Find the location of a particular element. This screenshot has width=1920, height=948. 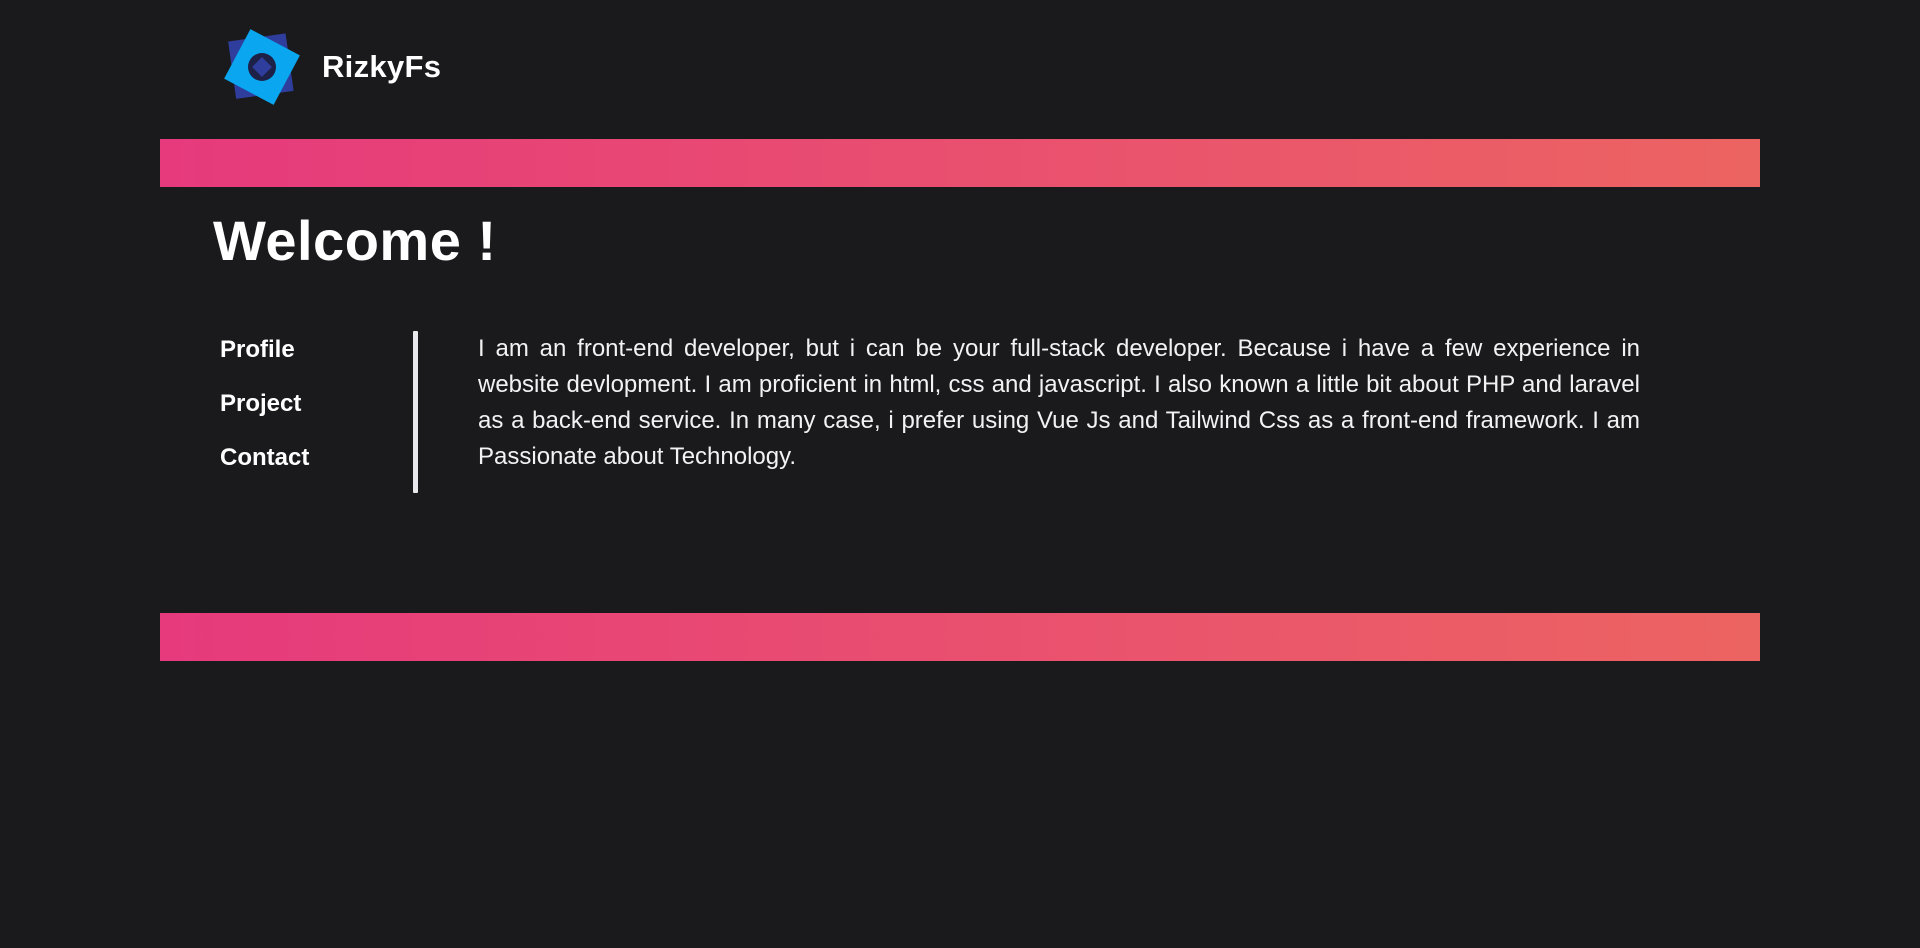

brand-name: RizkyFs is located at coordinates (381, 67).